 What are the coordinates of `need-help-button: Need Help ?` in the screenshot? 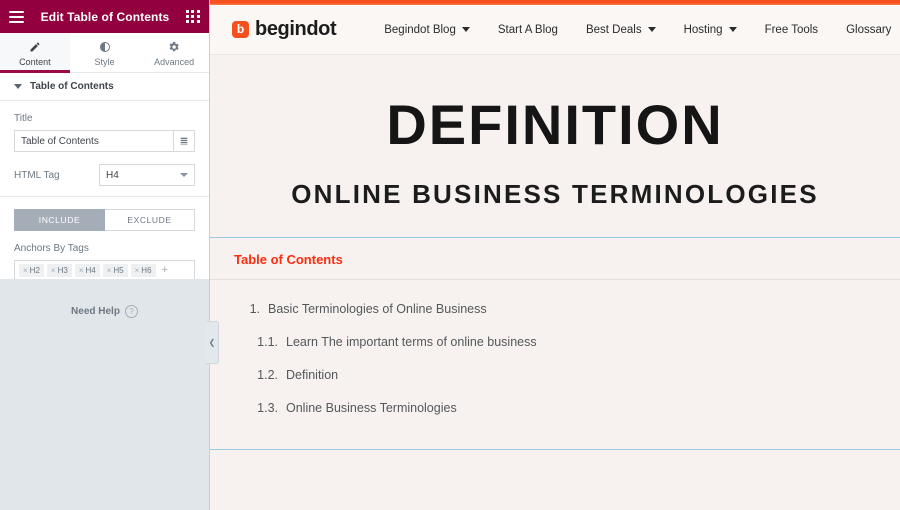 It's located at (104, 311).